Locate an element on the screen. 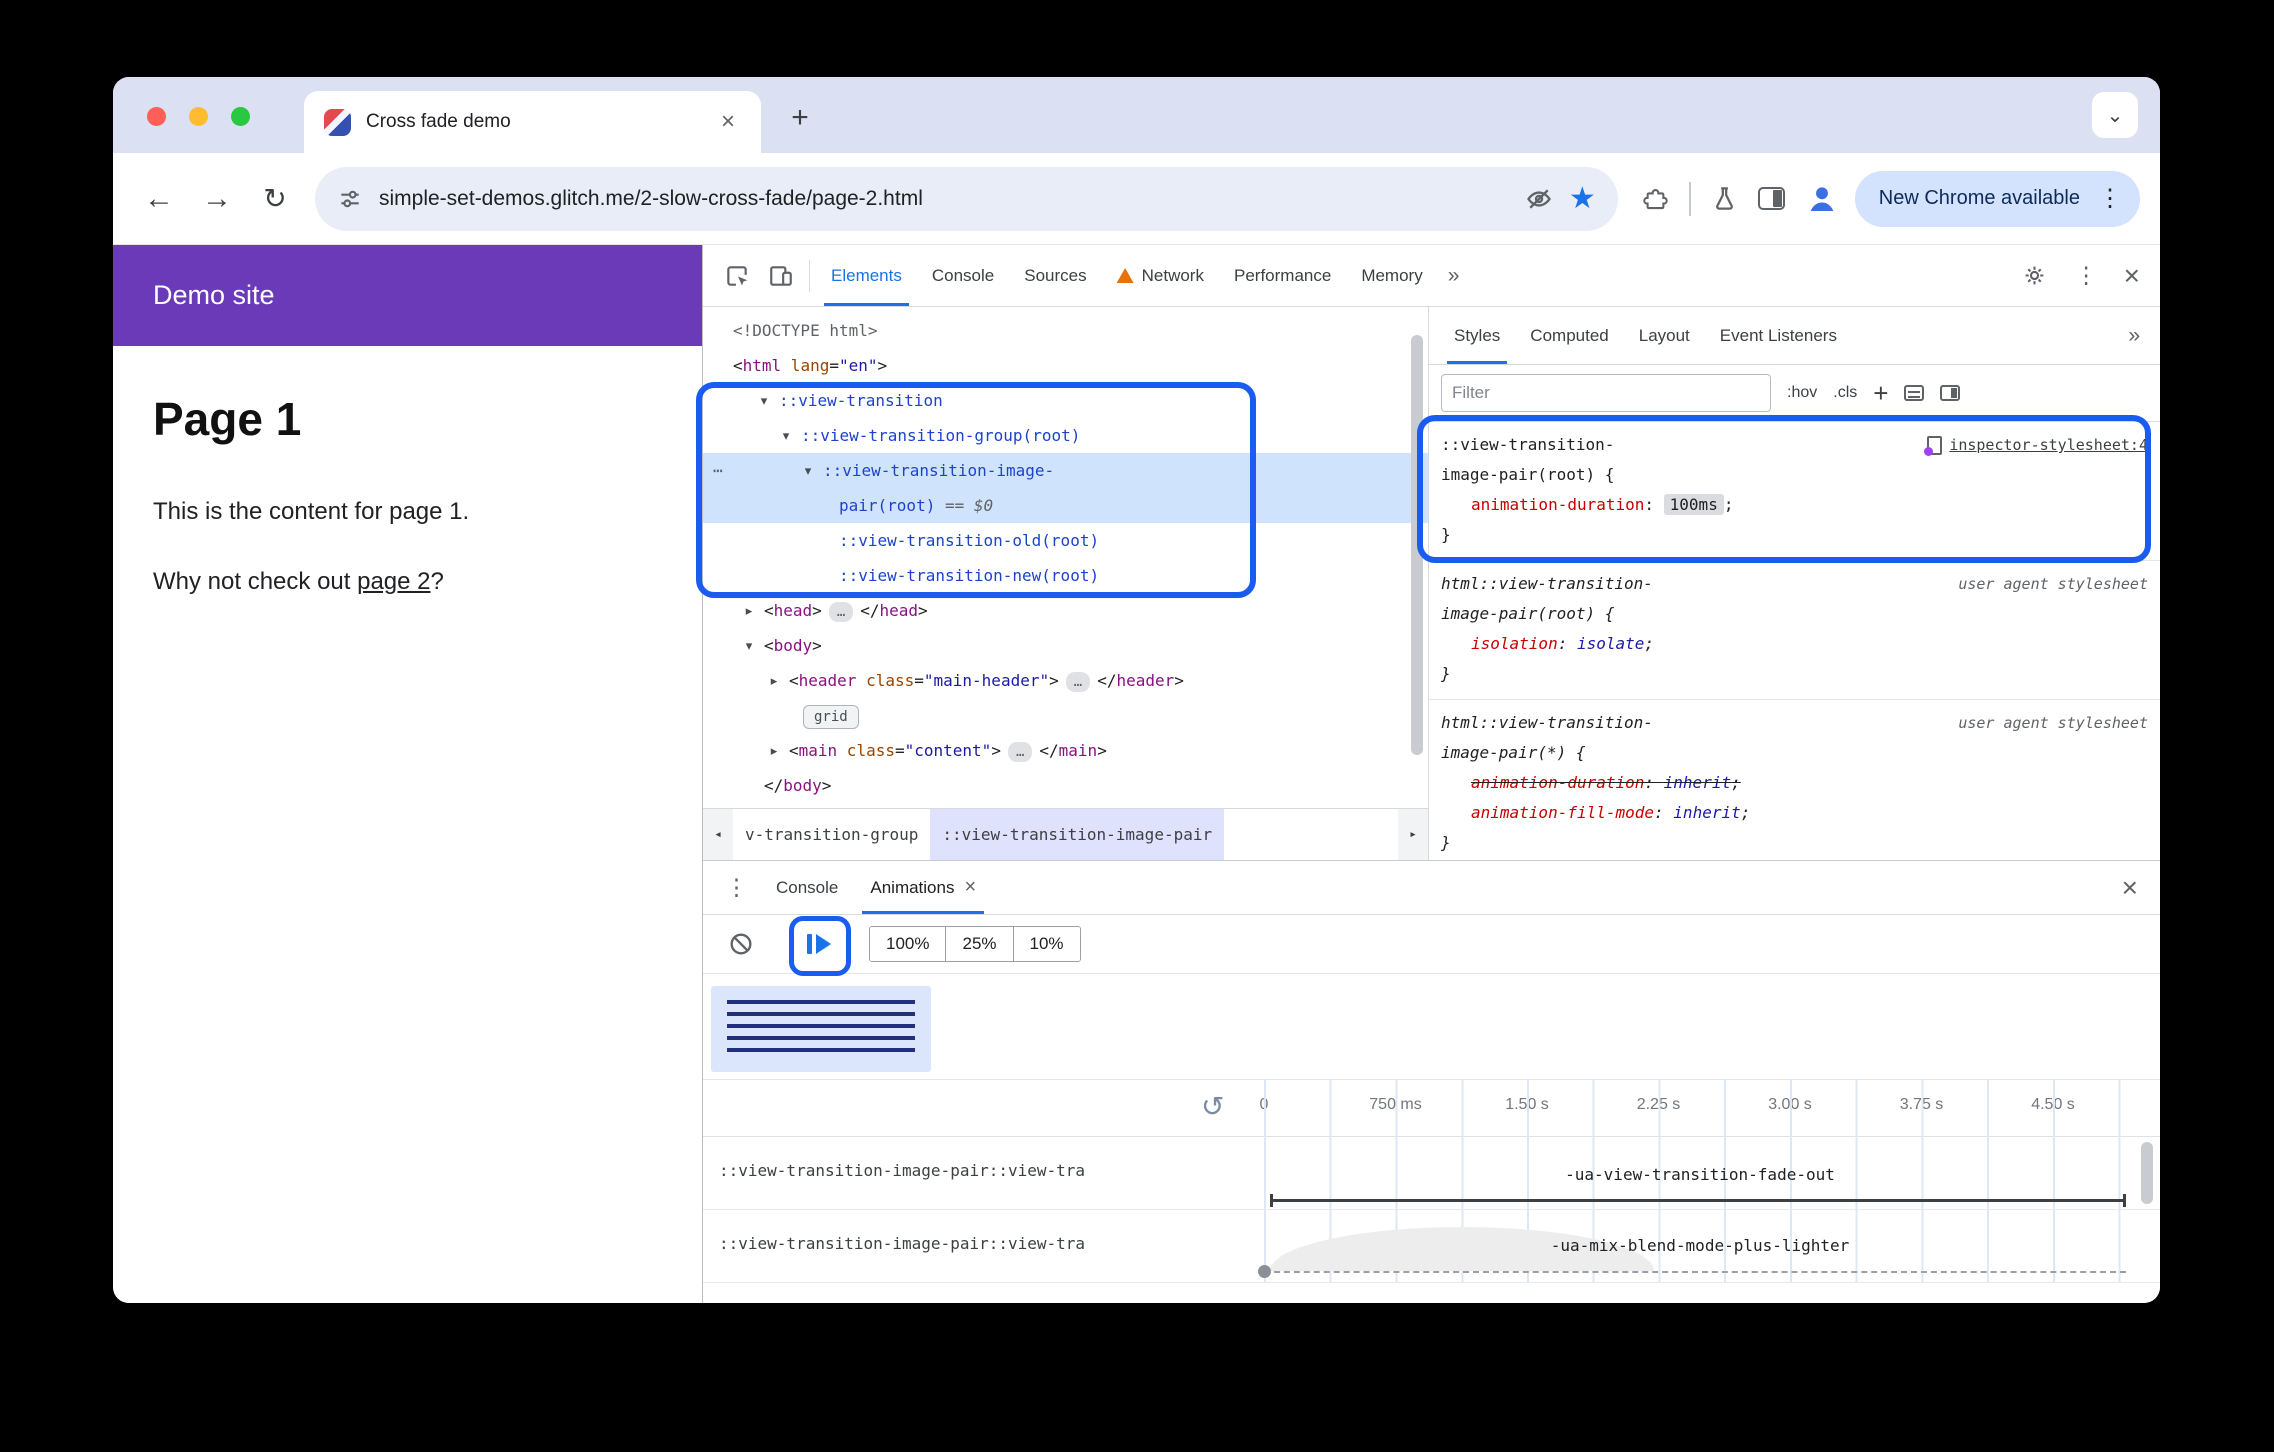  drawer-menu-kebab-icon: ⋮ is located at coordinates (736, 887).